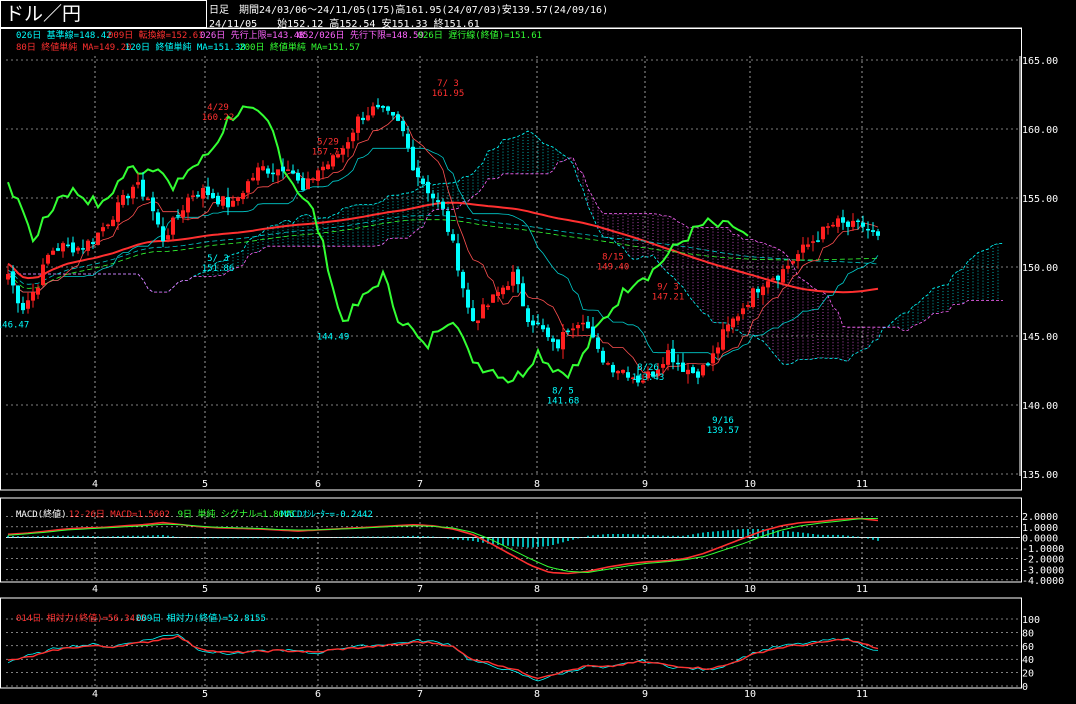  I want to click on rsi14-line, so click(443, 657).